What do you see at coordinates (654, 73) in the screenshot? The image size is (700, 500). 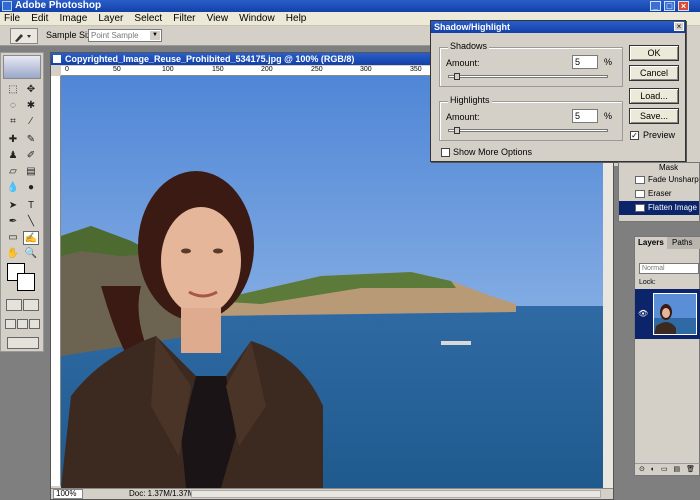 I see `cancel-button: Cancel` at bounding box center [654, 73].